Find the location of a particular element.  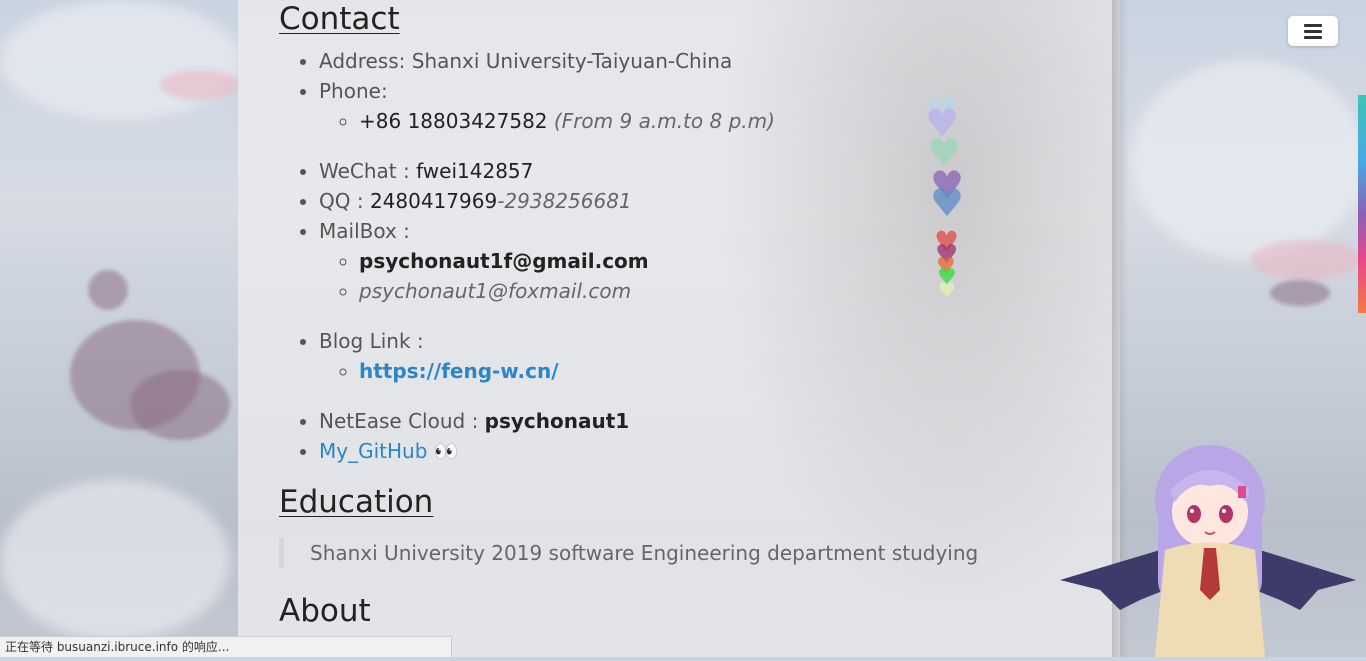

mail-primary-item: psychonaut1f@gmail.com is located at coordinates (729, 261).